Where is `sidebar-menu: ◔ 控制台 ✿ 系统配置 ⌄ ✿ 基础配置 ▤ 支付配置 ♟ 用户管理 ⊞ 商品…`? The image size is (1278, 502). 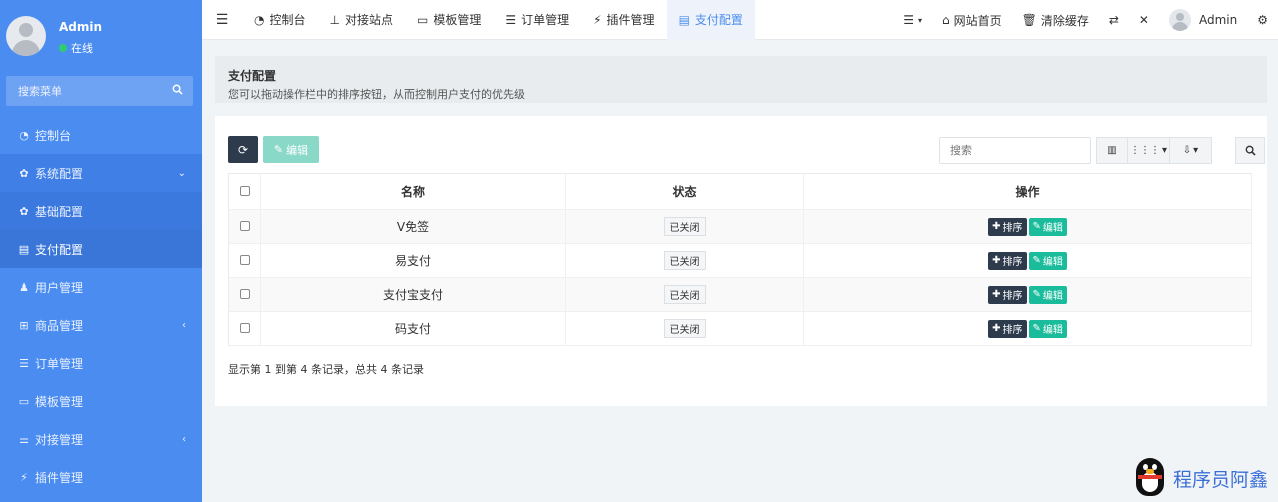
sidebar-menu: ◔ 控制台 ✿ 系统配置 ⌄ ✿ 基础配置 ▤ 支付配置 ♟ 用户管理 ⊞ 商品… is located at coordinates (101, 306).